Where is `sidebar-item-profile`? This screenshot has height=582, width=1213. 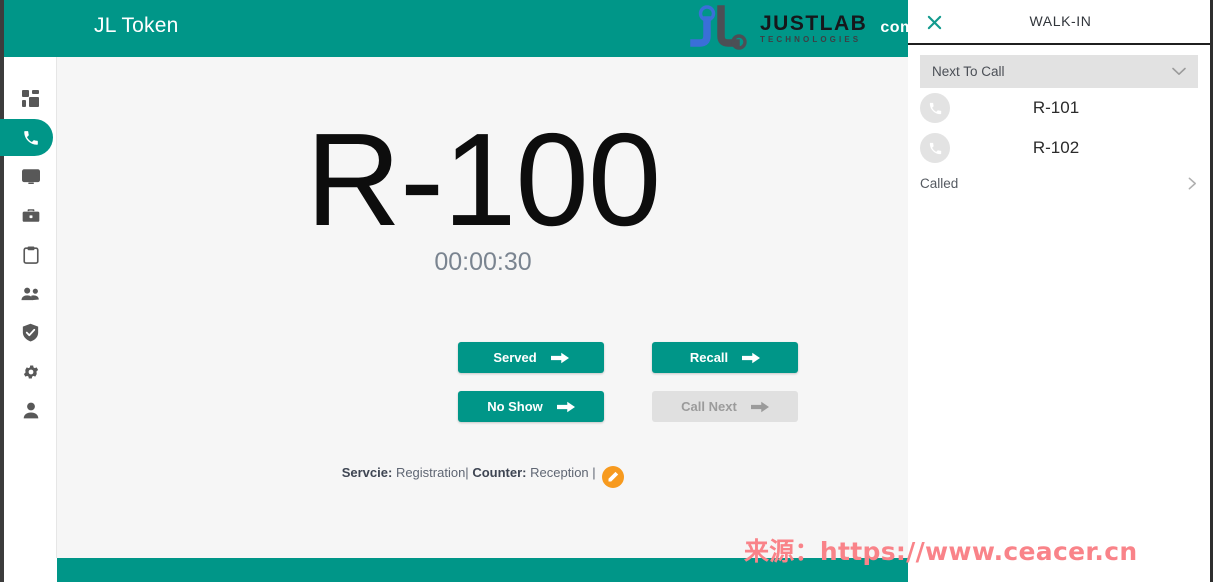
sidebar-item-profile is located at coordinates (30, 410).